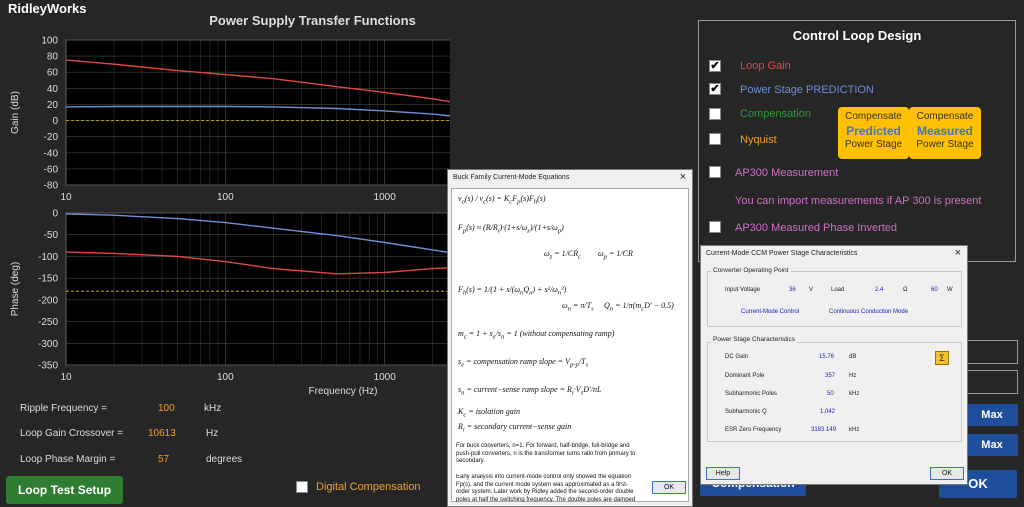  I want to click on digital-compensation-checkbox, so click(302, 487).